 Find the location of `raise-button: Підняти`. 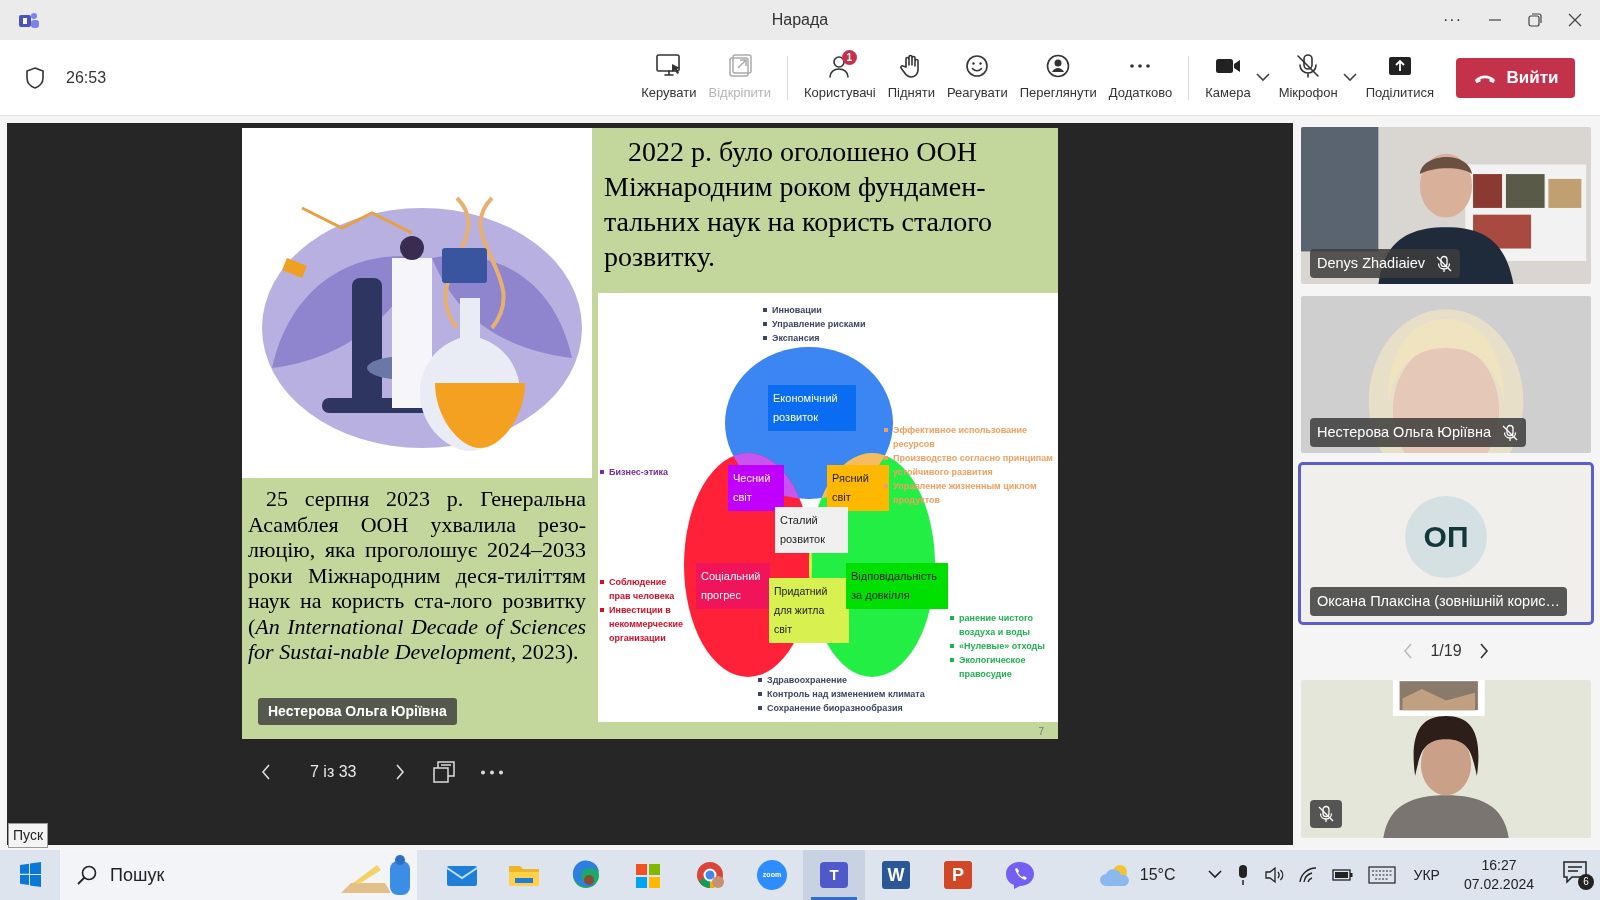

raise-button: Підняти is located at coordinates (911, 77).